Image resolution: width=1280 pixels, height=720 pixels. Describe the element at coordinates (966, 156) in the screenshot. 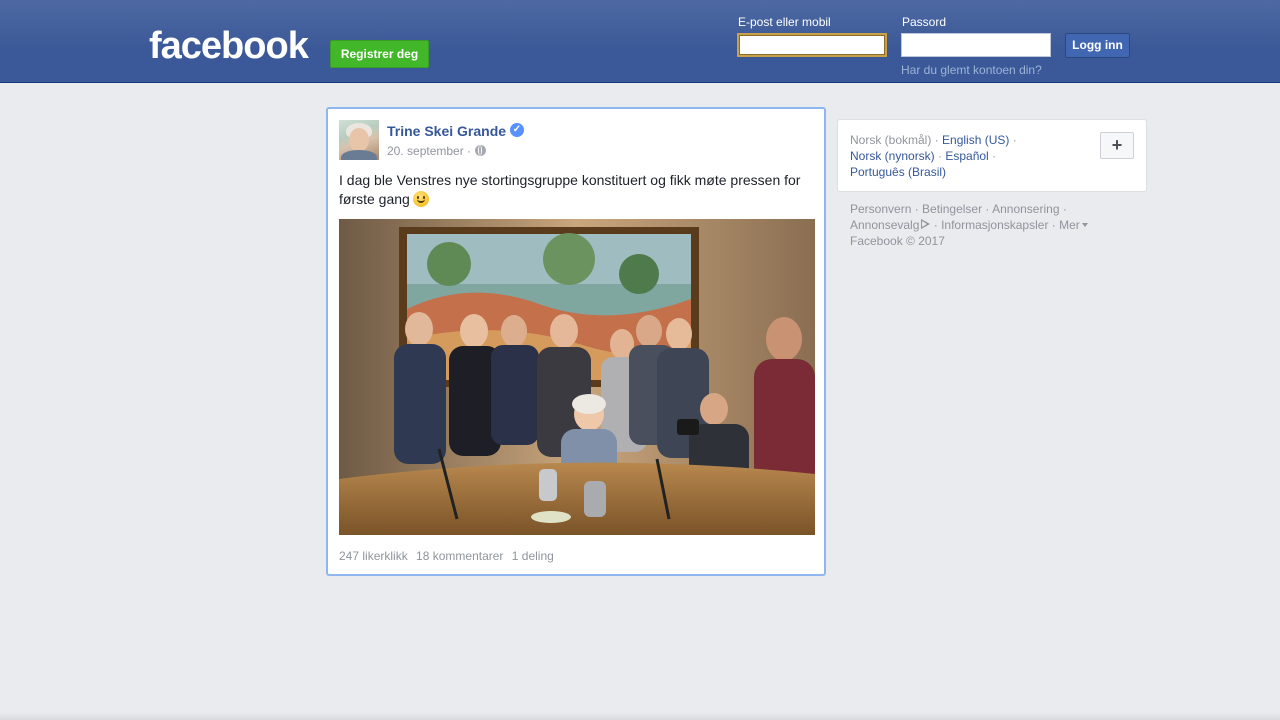

I see `language-espanol: Español` at that location.